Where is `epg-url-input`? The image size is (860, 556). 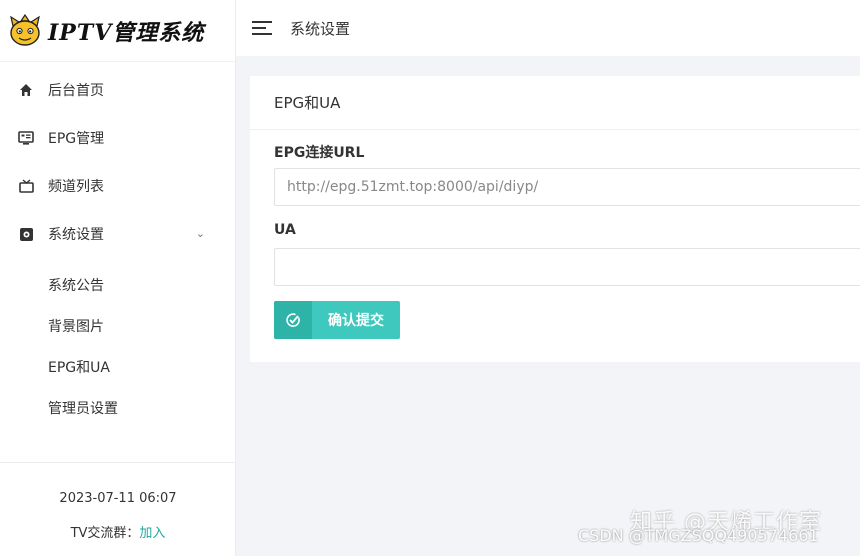
epg-url-input is located at coordinates (567, 187).